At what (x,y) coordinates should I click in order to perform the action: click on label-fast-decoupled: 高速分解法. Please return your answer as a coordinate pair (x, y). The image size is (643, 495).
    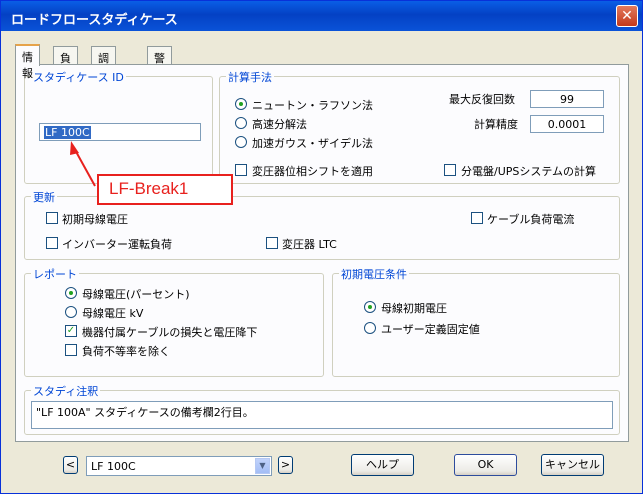
    Looking at the image, I should click on (279, 124).